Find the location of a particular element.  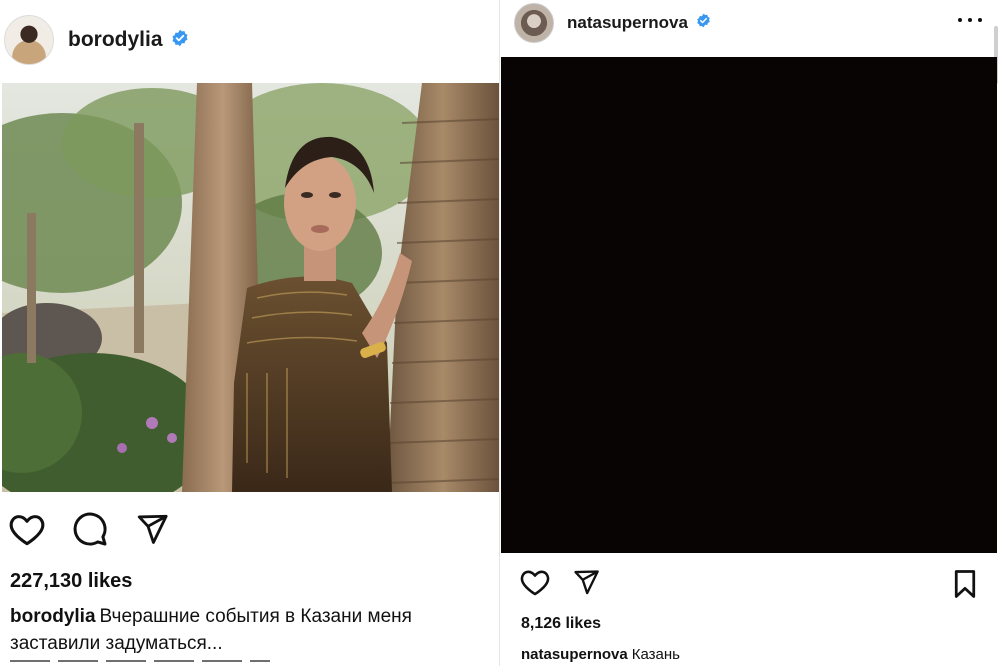

post-header: borodylia is located at coordinates (250, 40).